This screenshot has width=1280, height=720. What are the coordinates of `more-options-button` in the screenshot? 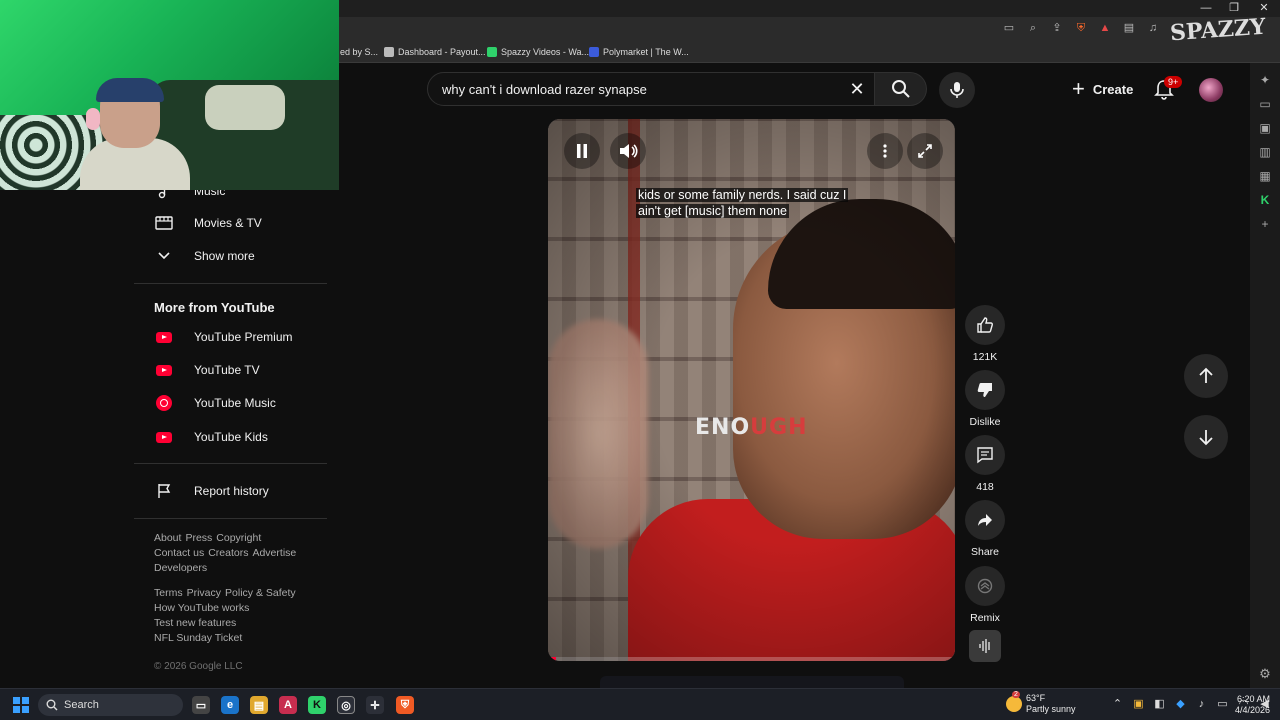 It's located at (885, 151).